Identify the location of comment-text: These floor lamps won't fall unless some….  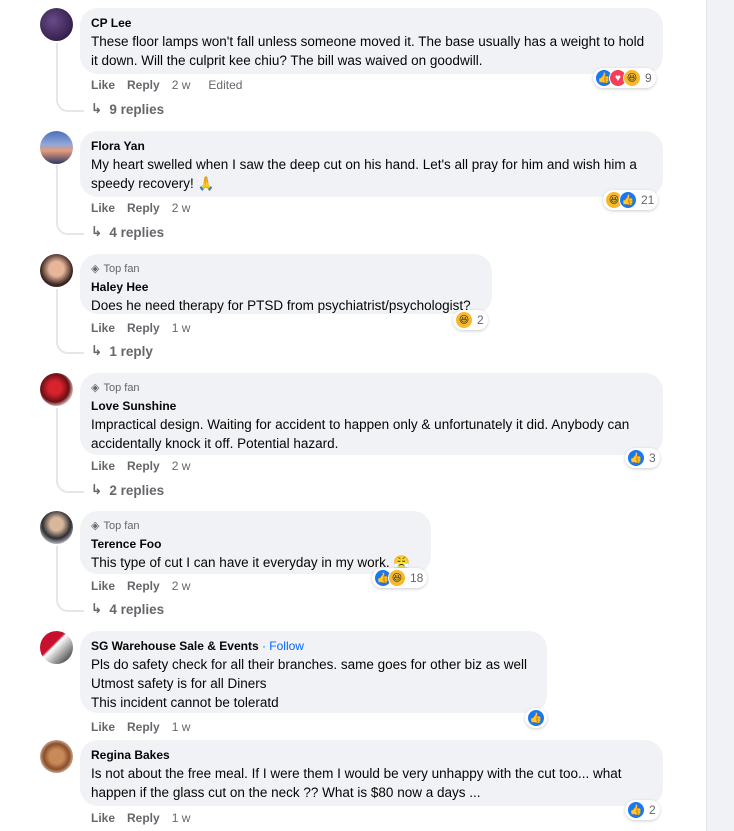
(368, 51).